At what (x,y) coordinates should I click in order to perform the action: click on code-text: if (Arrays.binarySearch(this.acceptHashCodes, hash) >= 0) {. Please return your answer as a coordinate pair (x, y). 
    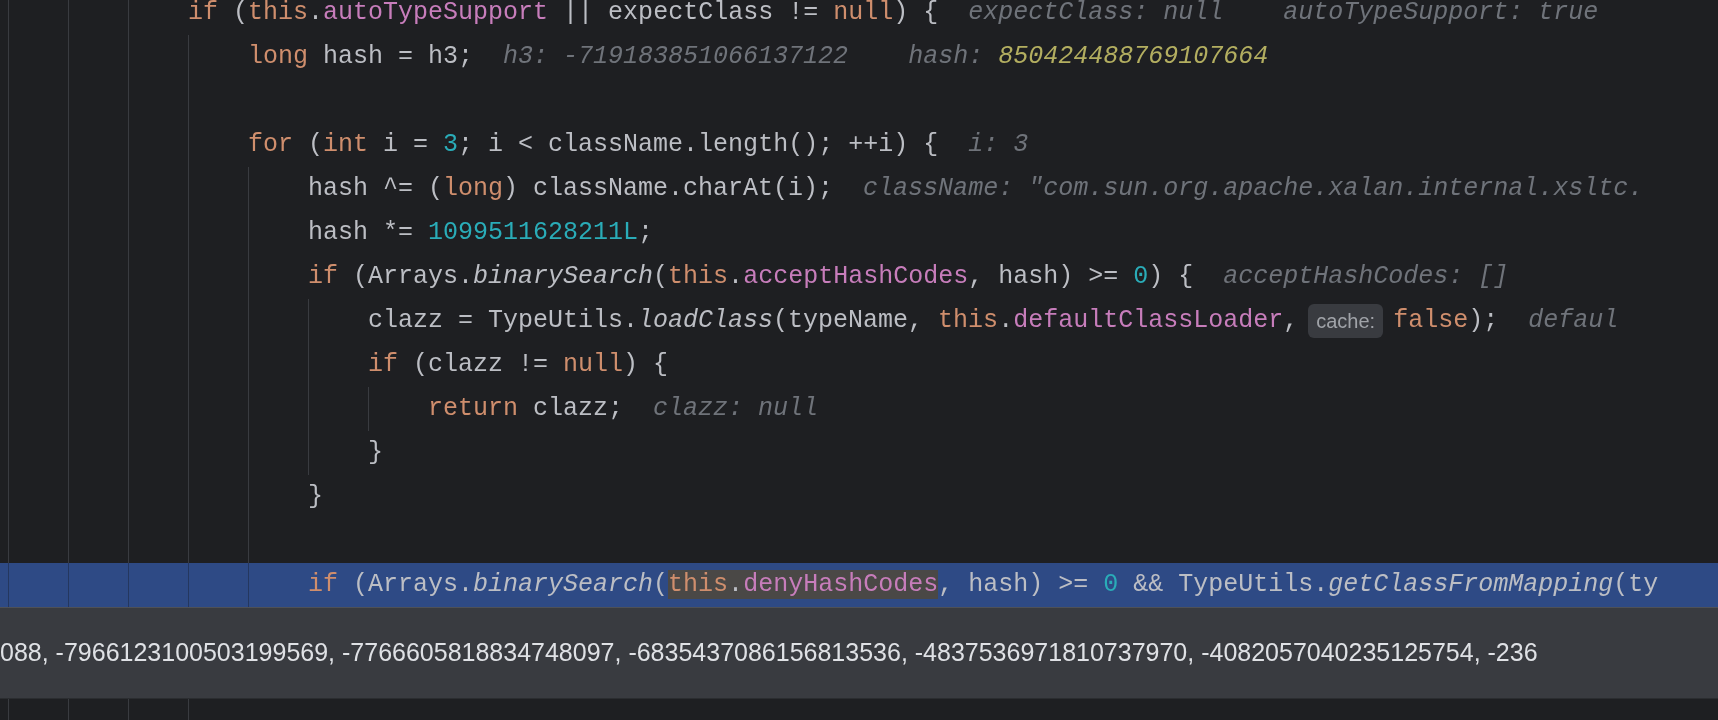
    Looking at the image, I should click on (751, 277).